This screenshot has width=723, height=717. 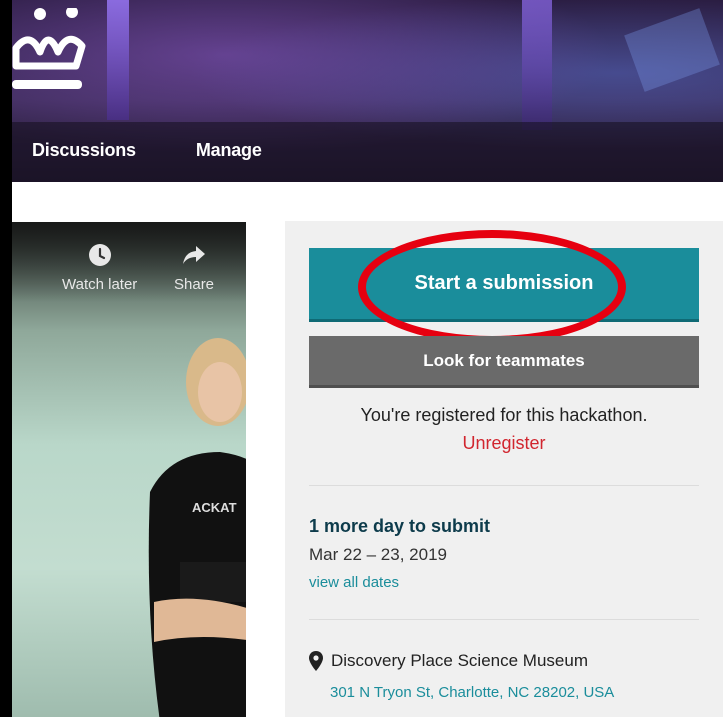 I want to click on shirt-text: ACKAT, so click(x=214, y=507).